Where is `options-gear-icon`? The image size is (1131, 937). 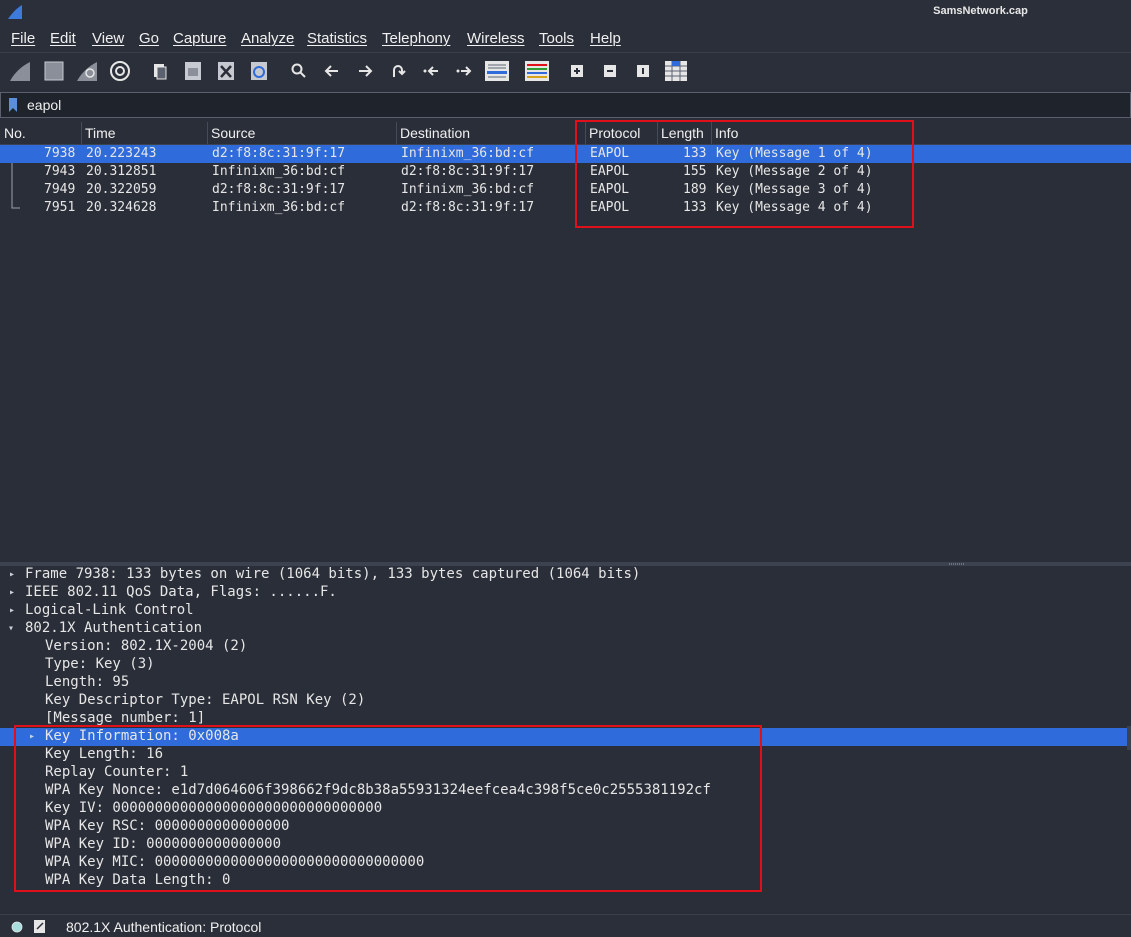
options-gear-icon is located at coordinates (120, 71).